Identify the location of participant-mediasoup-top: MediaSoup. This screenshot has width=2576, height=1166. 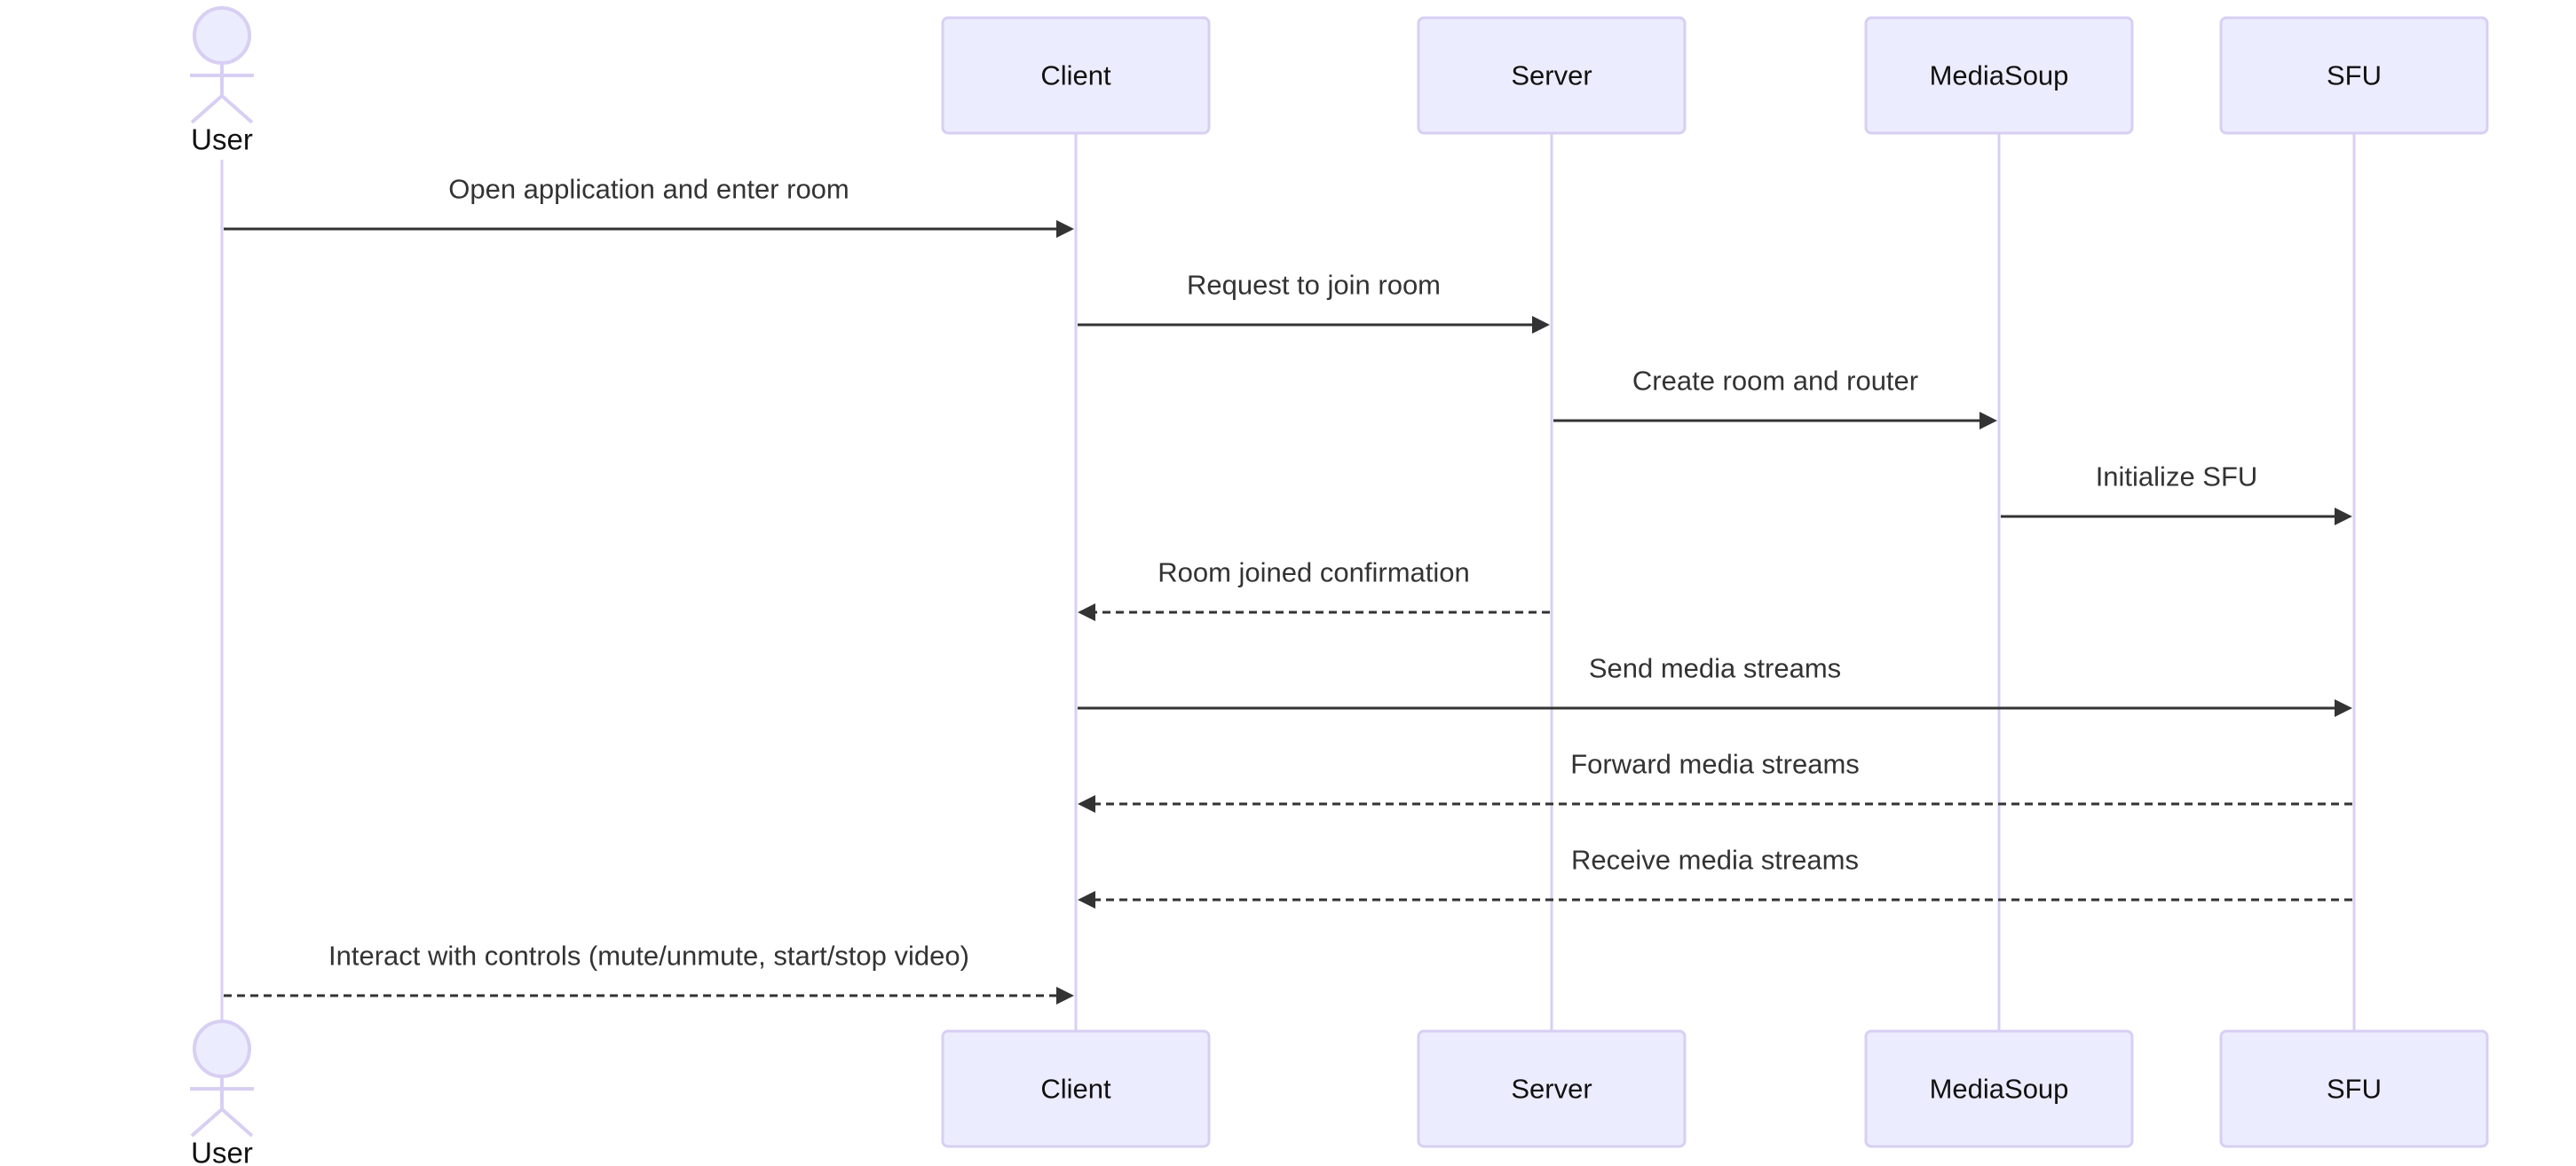
(1999, 75).